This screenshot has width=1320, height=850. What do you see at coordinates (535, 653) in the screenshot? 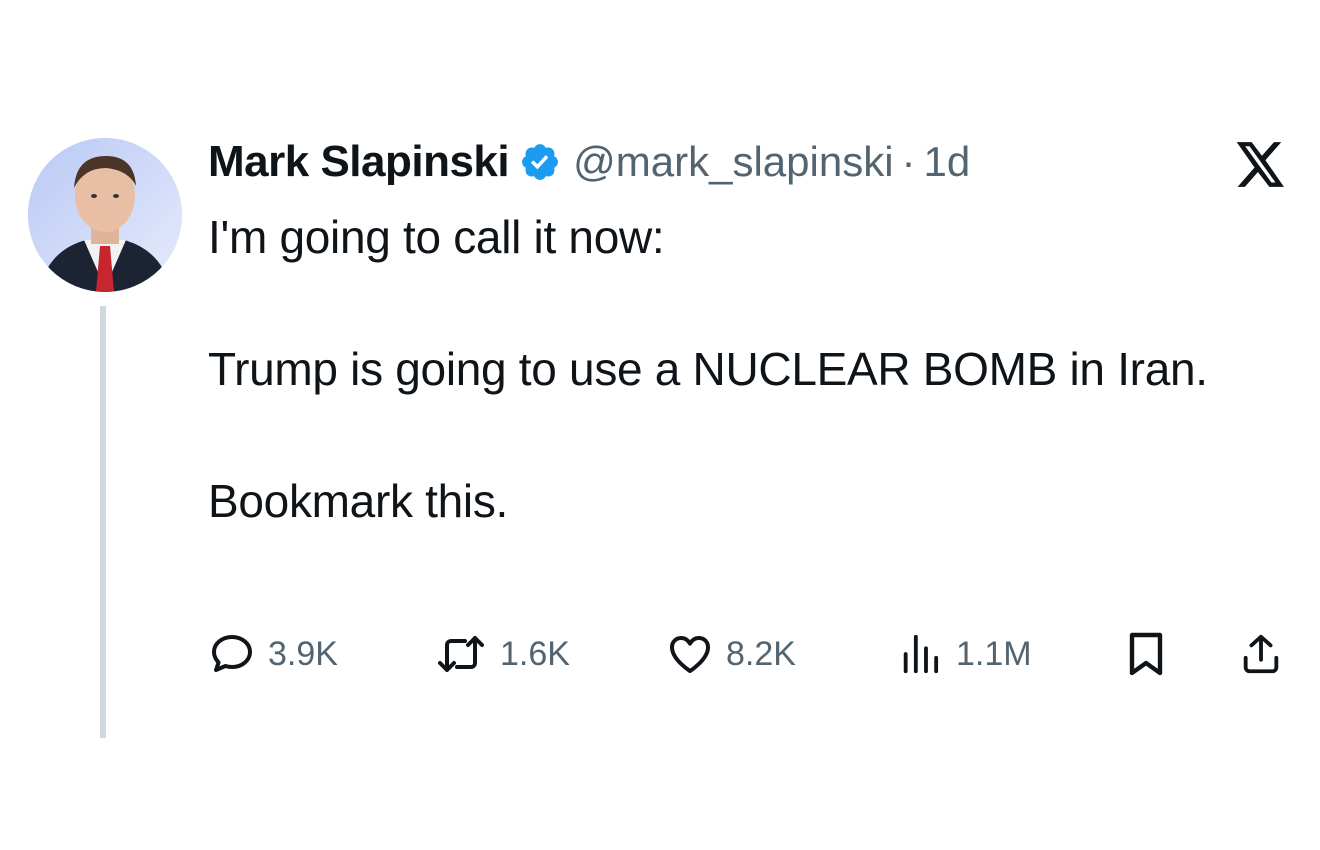
I see `repost-count: 1.6K` at bounding box center [535, 653].